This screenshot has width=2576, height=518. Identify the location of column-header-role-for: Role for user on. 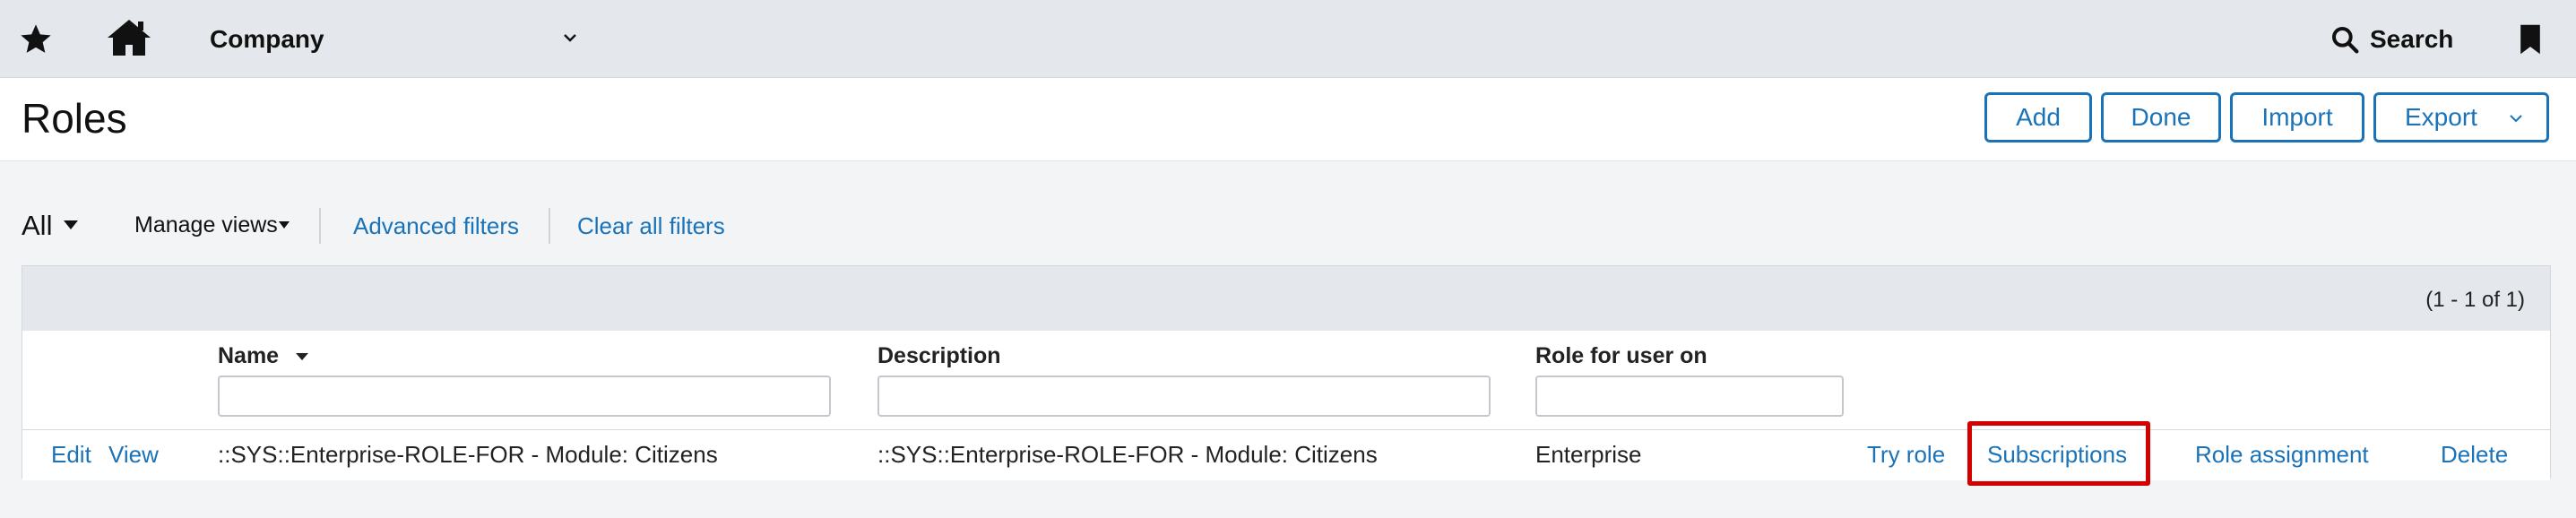
(1621, 356).